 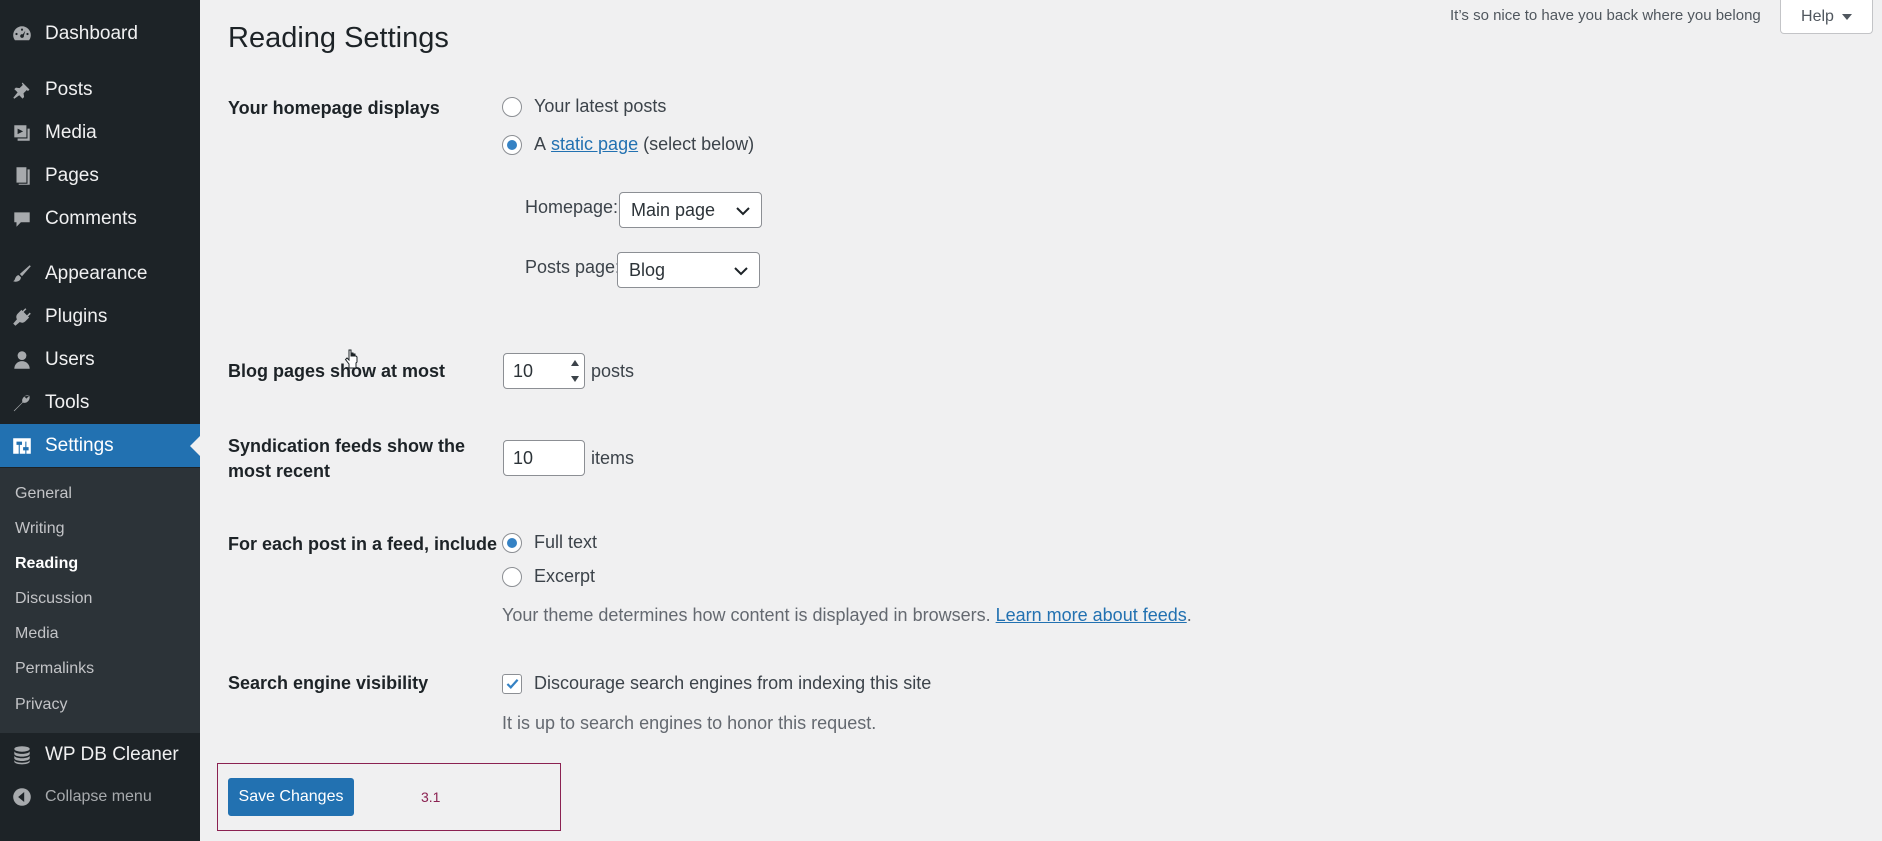 What do you see at coordinates (279, 471) in the screenshot?
I see `syndication-label-line2: most recent` at bounding box center [279, 471].